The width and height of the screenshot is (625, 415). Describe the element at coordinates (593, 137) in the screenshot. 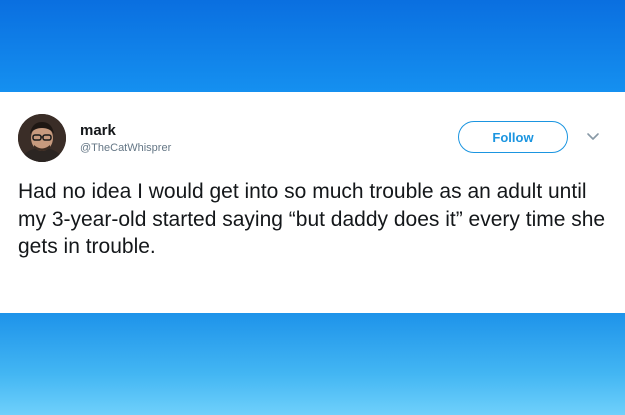

I see `chevron-down-icon` at that location.